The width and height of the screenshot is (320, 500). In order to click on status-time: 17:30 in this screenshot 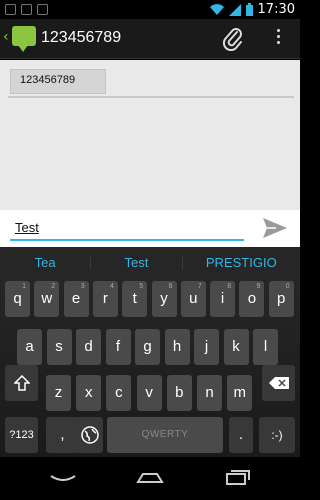, I will do `click(276, 9)`.